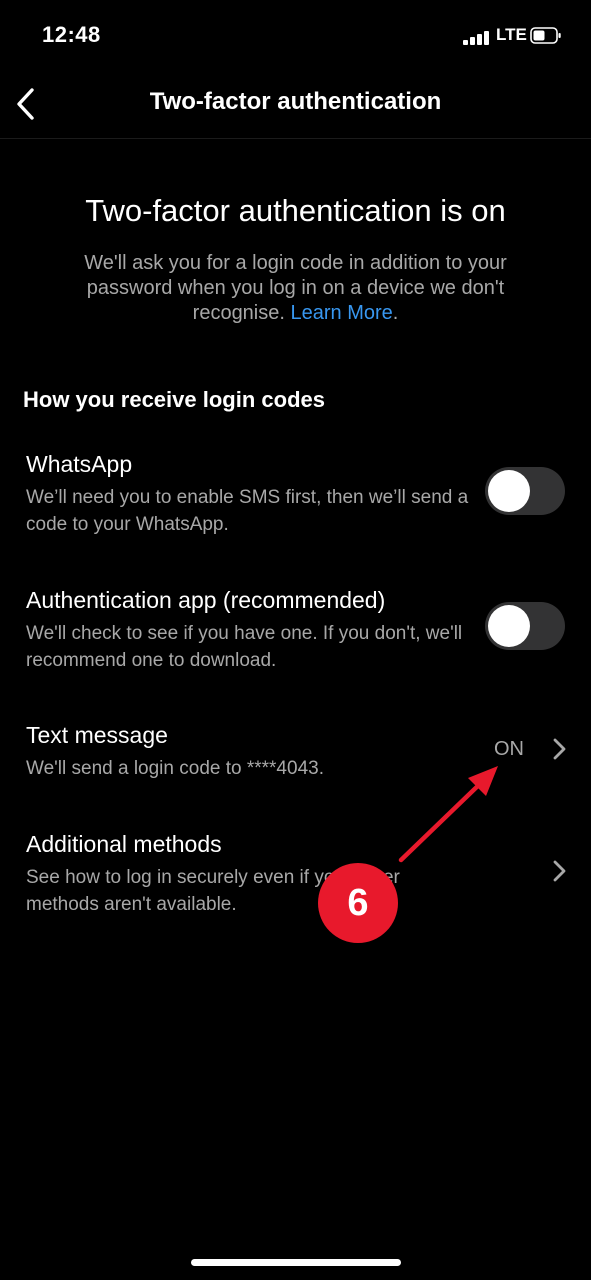 Image resolution: width=591 pixels, height=1280 pixels. Describe the element at coordinates (509, 749) in the screenshot. I see `text-message-status: ON` at that location.